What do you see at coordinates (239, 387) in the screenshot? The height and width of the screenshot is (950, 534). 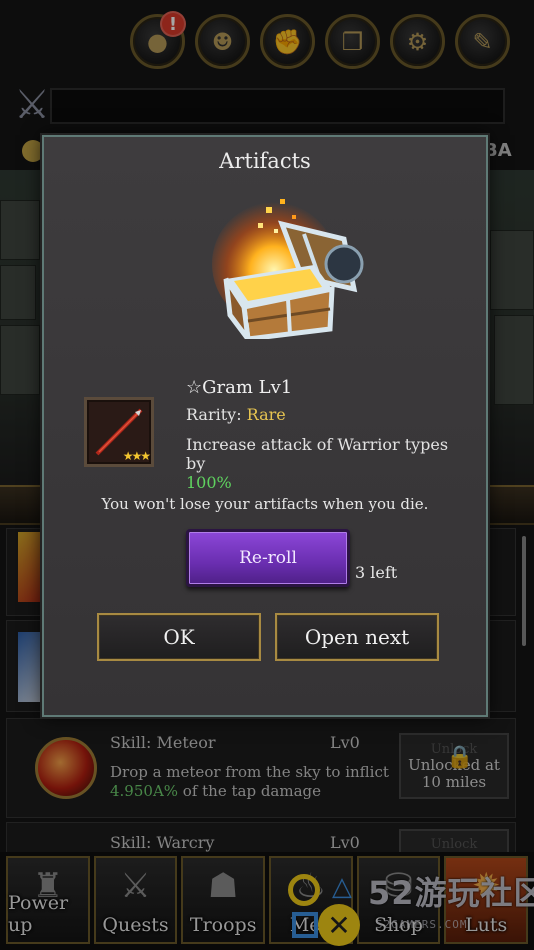 I see `artifact-name: ☆Gram Lv1` at bounding box center [239, 387].